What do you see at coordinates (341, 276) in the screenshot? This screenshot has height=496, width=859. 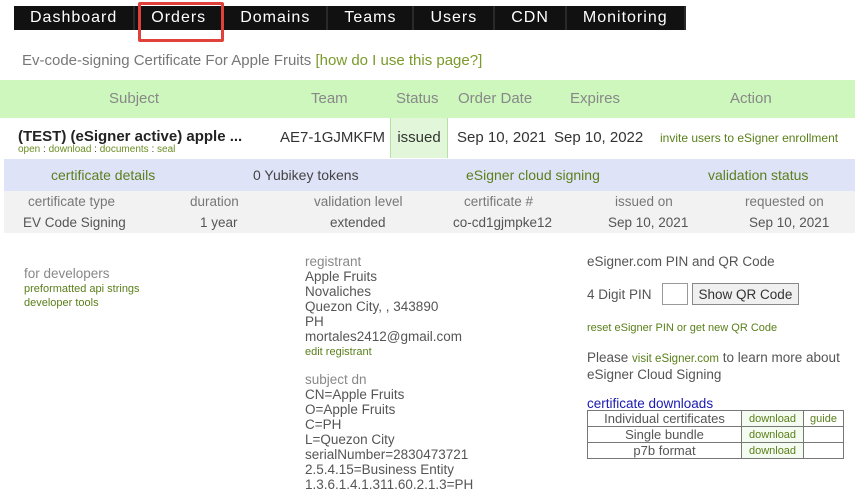 I see `registrant-name: Apple Fruits` at bounding box center [341, 276].